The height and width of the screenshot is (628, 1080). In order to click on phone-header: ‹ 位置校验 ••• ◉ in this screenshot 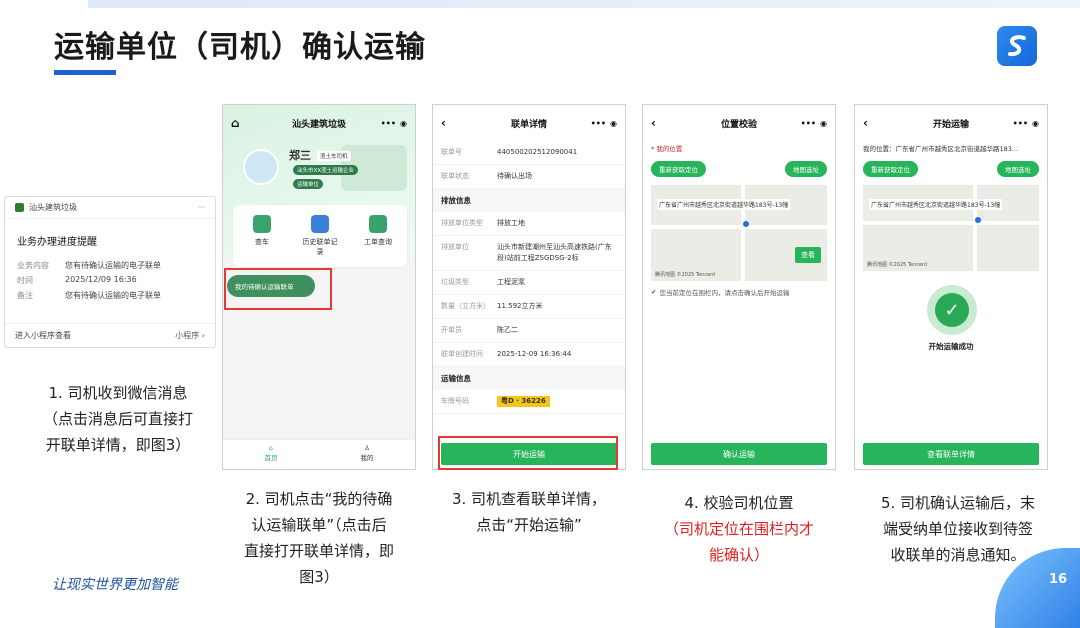, I will do `click(739, 123)`.